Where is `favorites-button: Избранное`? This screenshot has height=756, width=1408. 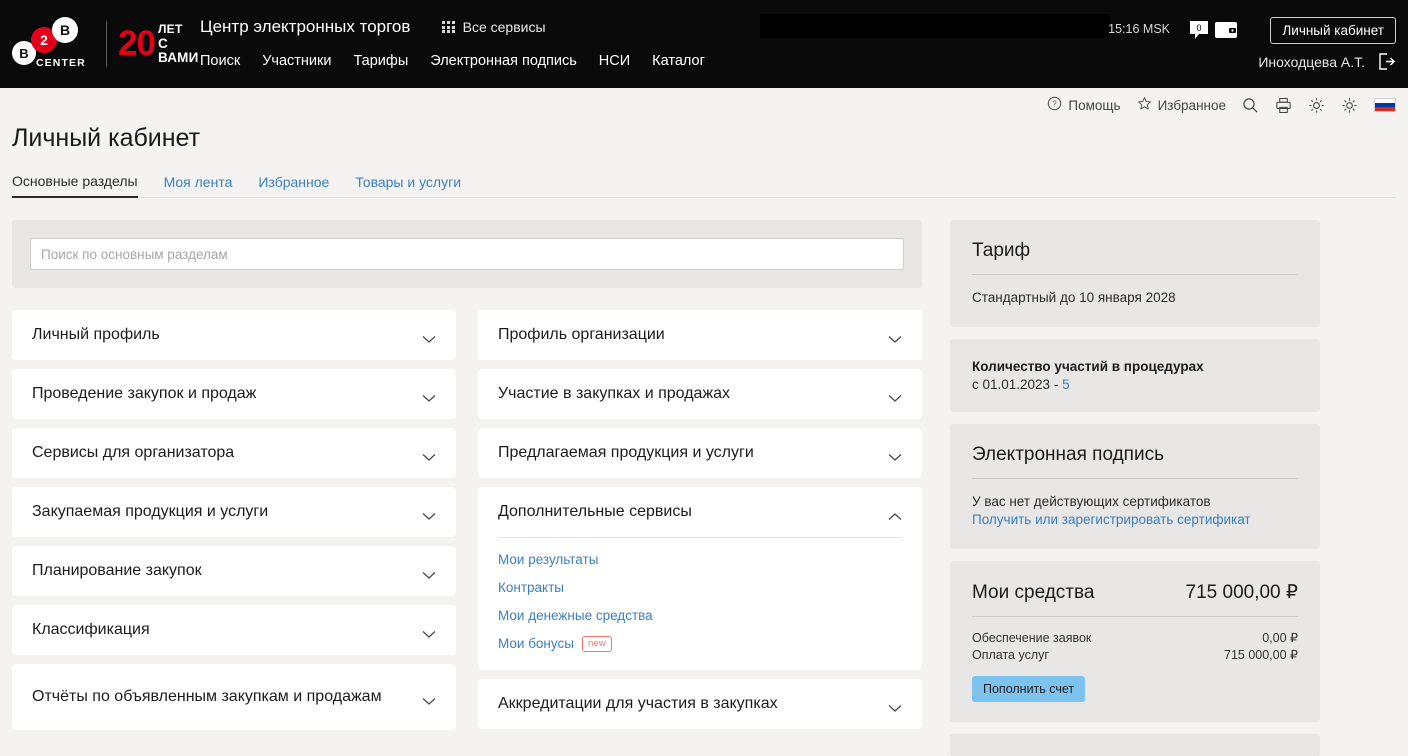
favorites-button: Избранное is located at coordinates (1181, 105).